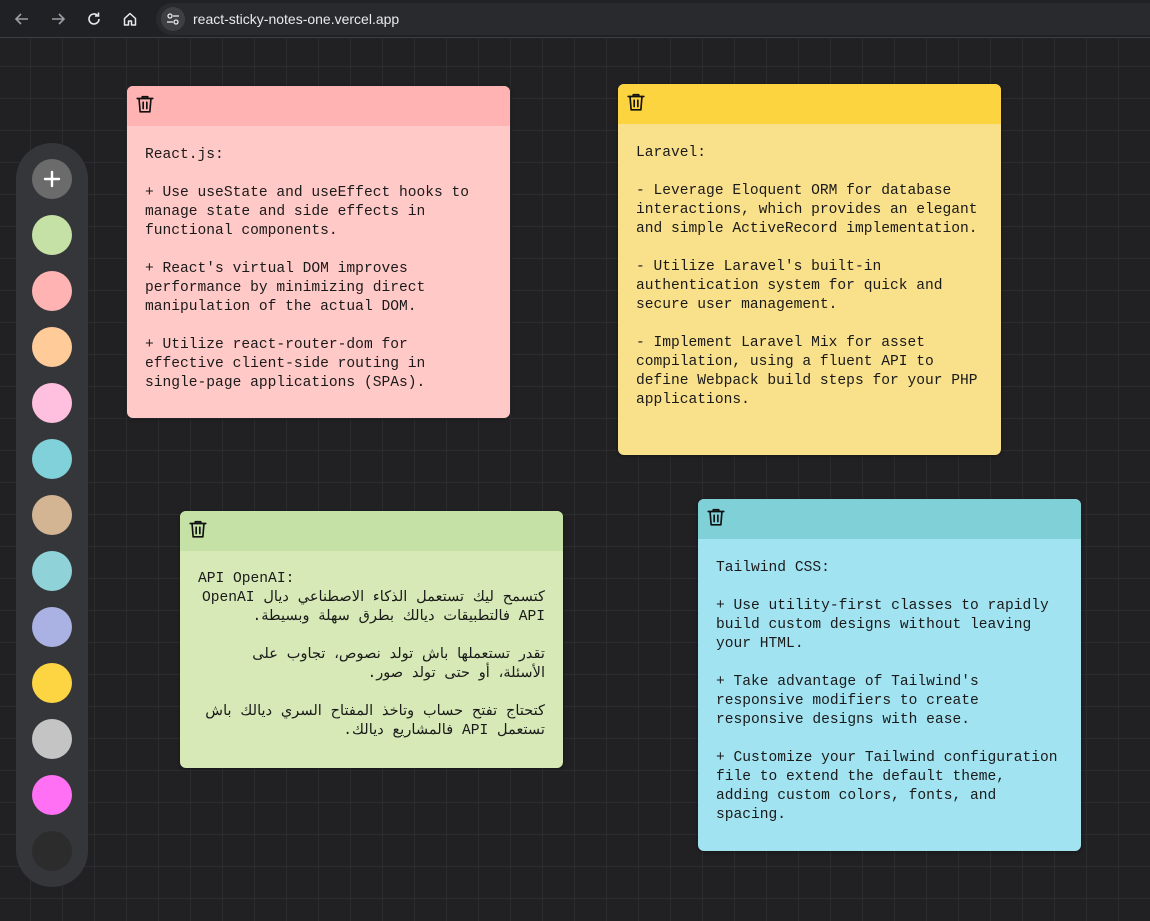 The height and width of the screenshot is (921, 1150). I want to click on color-swatch-tan, so click(52, 515).